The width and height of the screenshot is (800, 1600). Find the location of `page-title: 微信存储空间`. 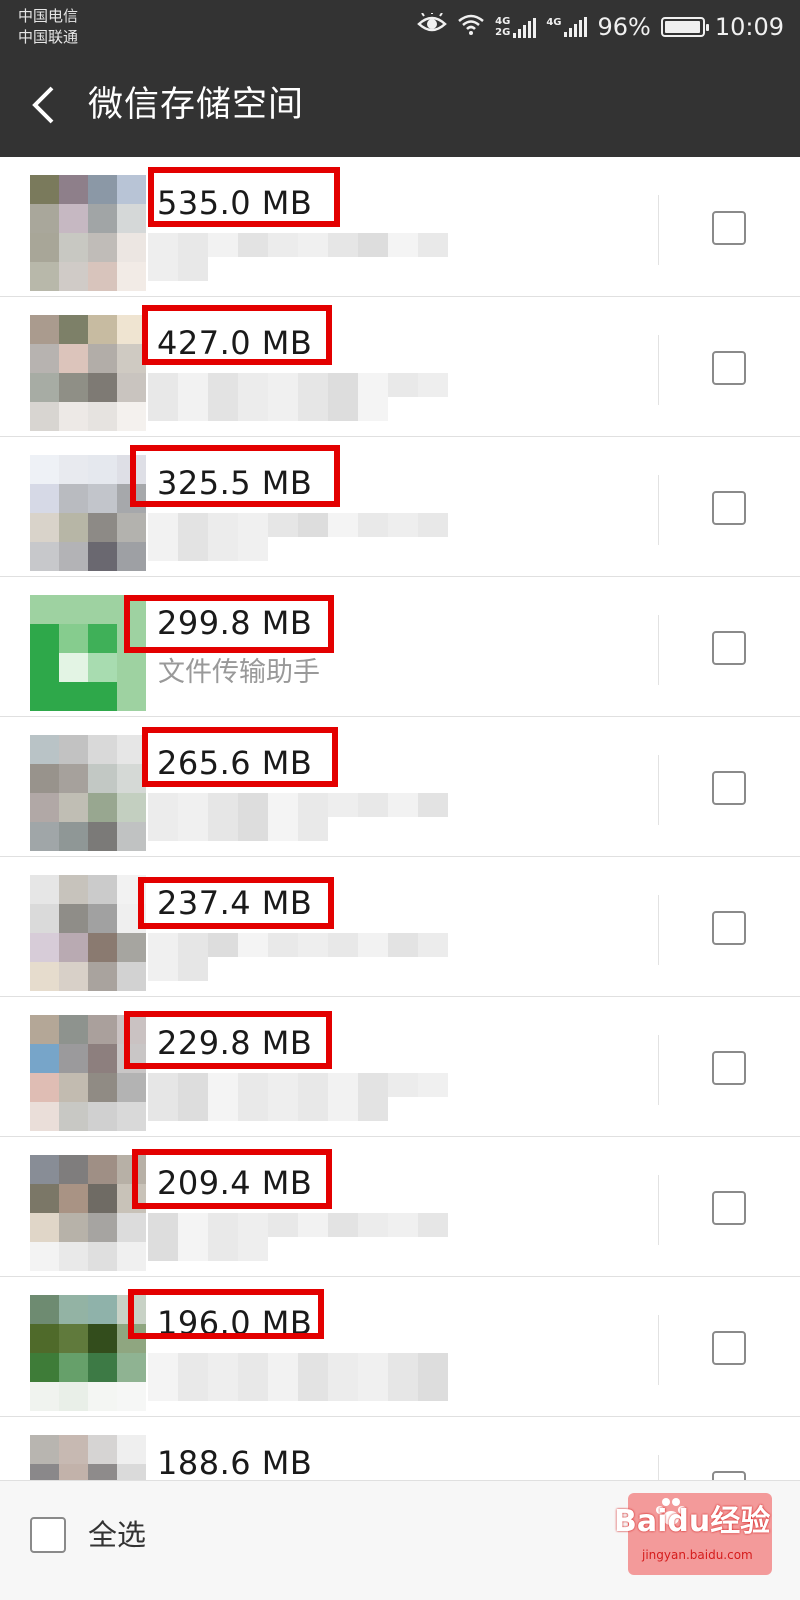

page-title: 微信存储空间 is located at coordinates (196, 105).